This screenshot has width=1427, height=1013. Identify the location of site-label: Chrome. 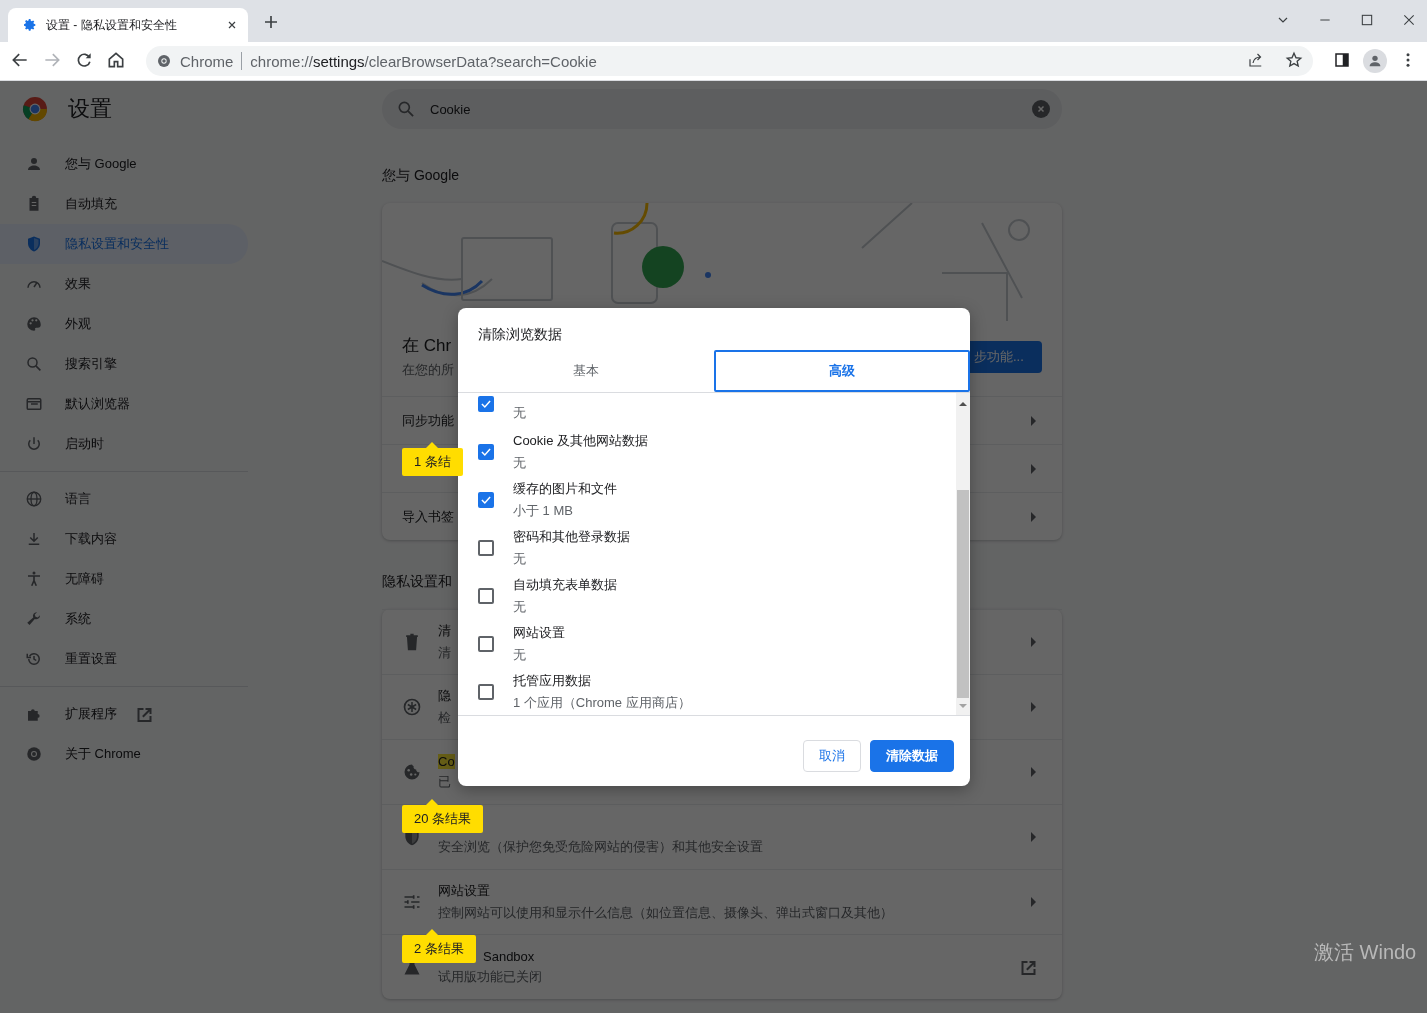
(207, 61).